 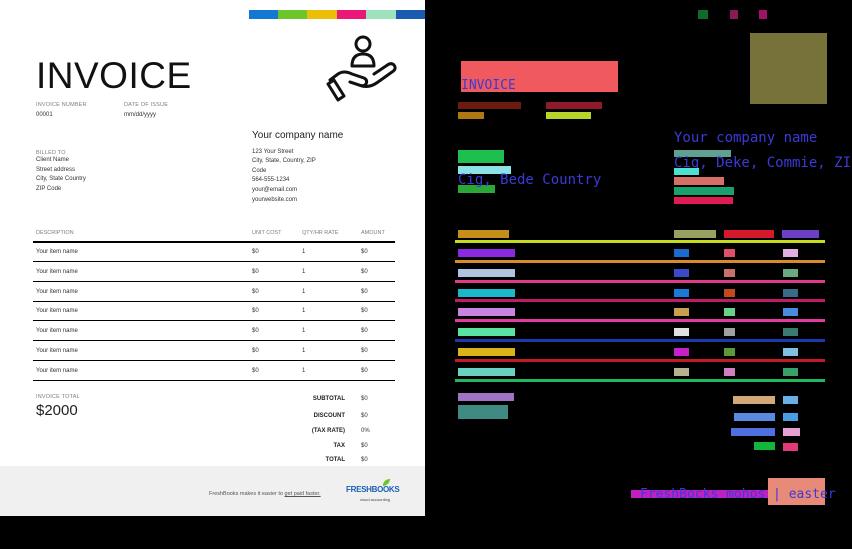 What do you see at coordinates (329, 416) in the screenshot?
I see `totals-label: DISCOUNT` at bounding box center [329, 416].